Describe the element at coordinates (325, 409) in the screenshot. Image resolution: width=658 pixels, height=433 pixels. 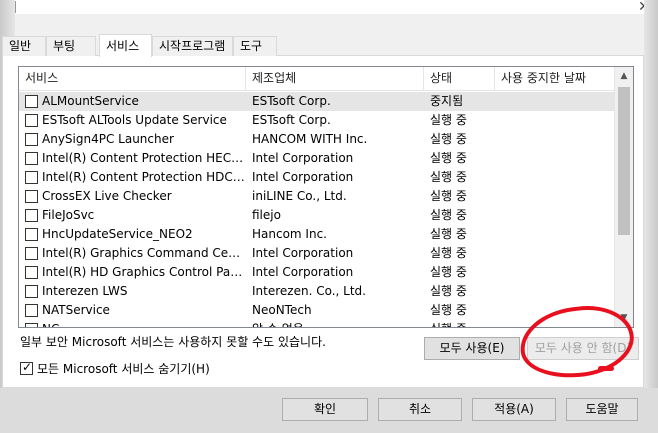
I see `ok-button: 확인` at that location.